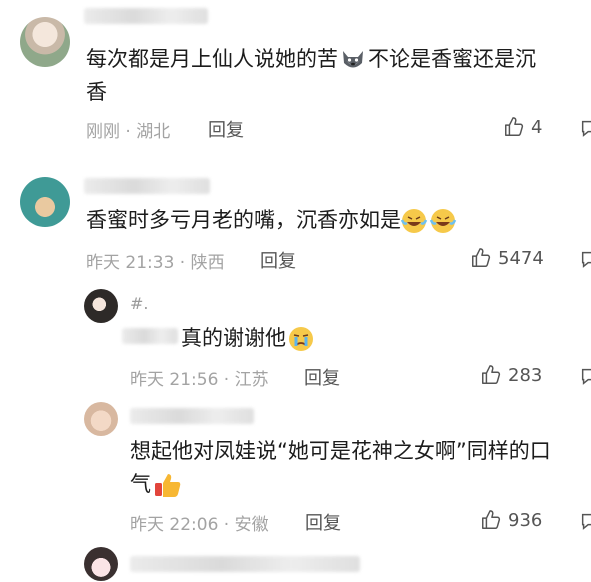  What do you see at coordinates (428, 221) in the screenshot?
I see `laughing-tears-emoji-icon` at bounding box center [428, 221].